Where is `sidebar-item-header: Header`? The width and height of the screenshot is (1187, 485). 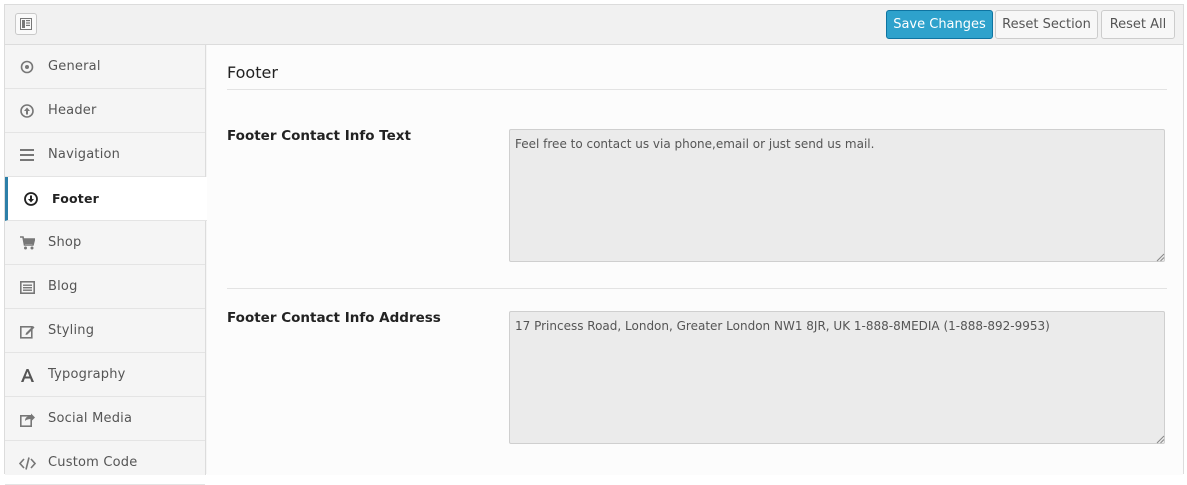 sidebar-item-header: Header is located at coordinates (105, 111).